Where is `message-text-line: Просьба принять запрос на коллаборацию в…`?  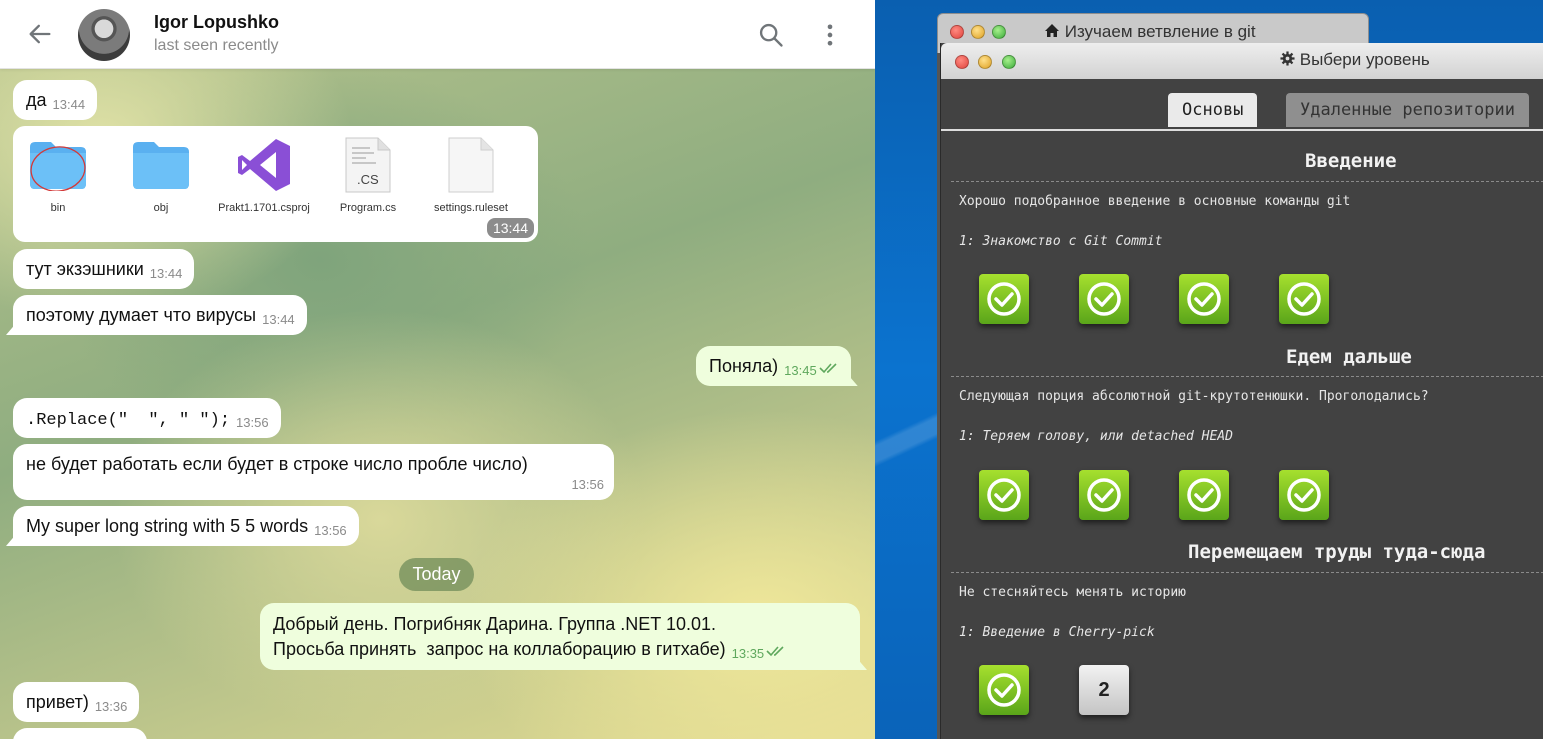
message-text-line: Просьба принять запрос на коллаборацию в… is located at coordinates (499, 649).